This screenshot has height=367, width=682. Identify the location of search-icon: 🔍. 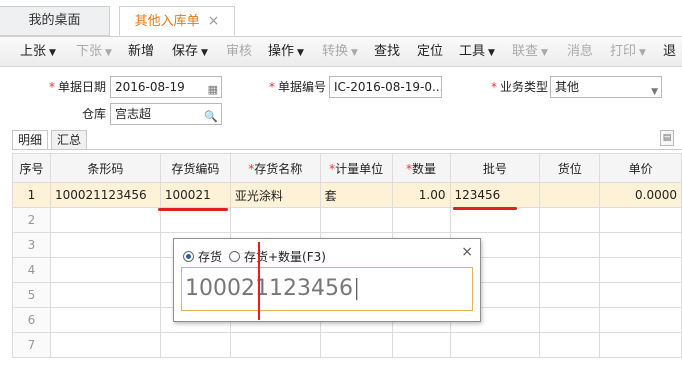
(211, 115).